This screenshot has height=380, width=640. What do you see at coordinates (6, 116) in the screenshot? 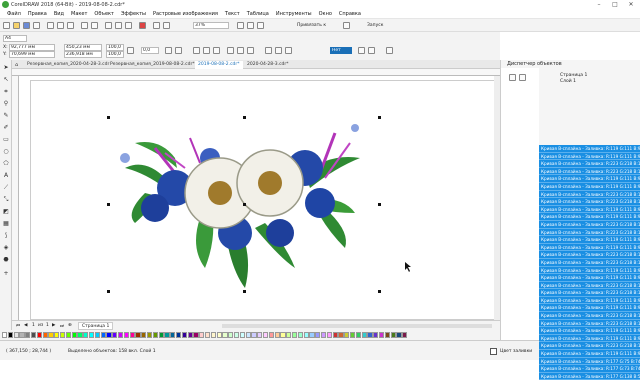
I see `freehand-tool-icon: ✎` at bounding box center [6, 116].